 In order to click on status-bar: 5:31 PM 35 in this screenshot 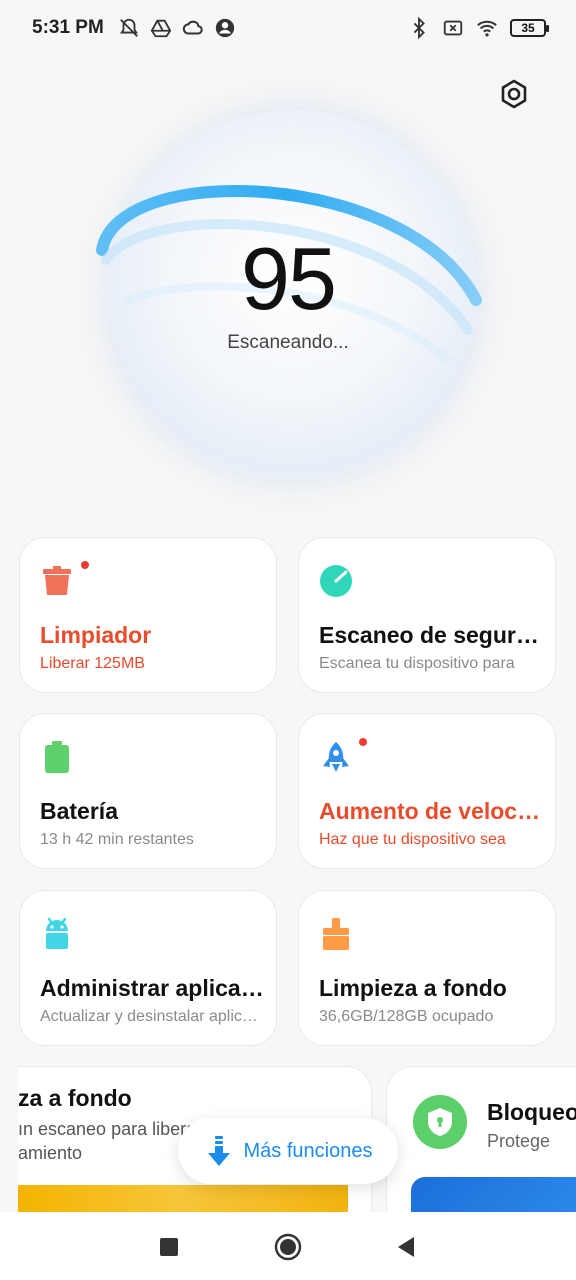, I will do `click(288, 28)`.